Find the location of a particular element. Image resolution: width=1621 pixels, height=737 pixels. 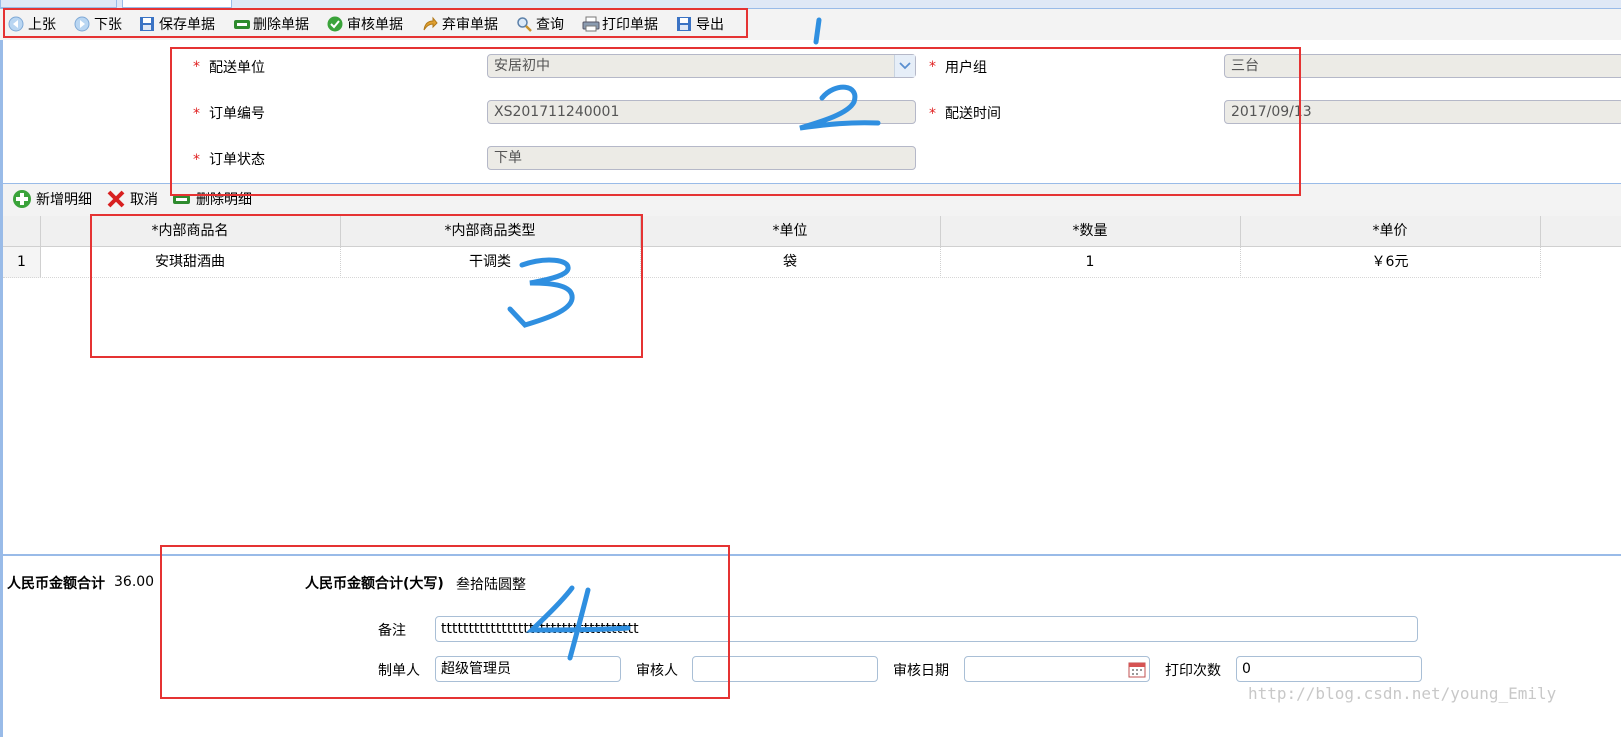

search-icon is located at coordinates (524, 24).